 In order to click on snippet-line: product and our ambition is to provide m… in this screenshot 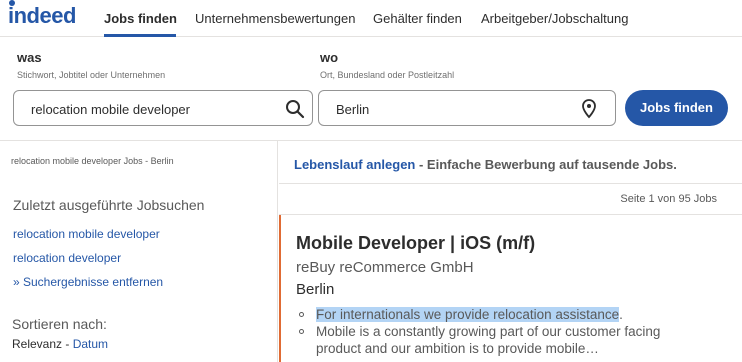, I will do `click(457, 348)`.